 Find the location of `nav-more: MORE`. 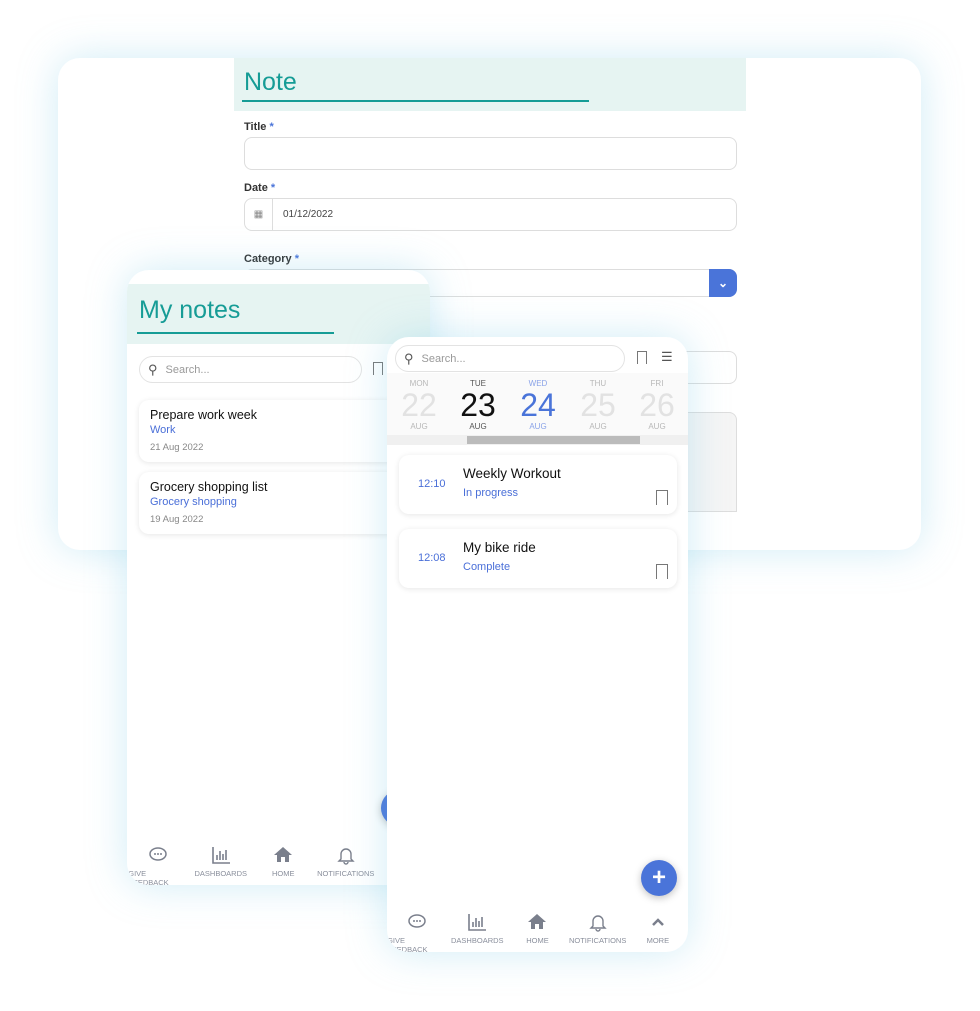

nav-more: MORE is located at coordinates (658, 932).